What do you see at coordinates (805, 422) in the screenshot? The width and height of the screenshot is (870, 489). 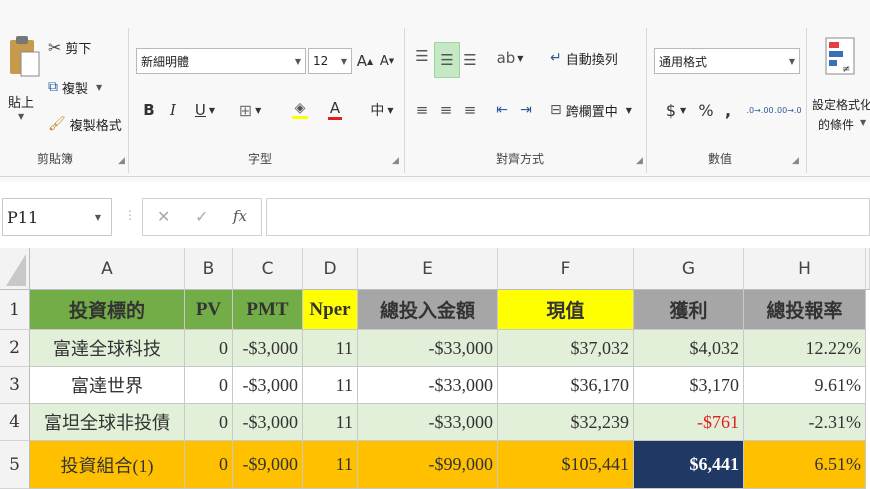 I see `cell-h4: -2.31%` at bounding box center [805, 422].